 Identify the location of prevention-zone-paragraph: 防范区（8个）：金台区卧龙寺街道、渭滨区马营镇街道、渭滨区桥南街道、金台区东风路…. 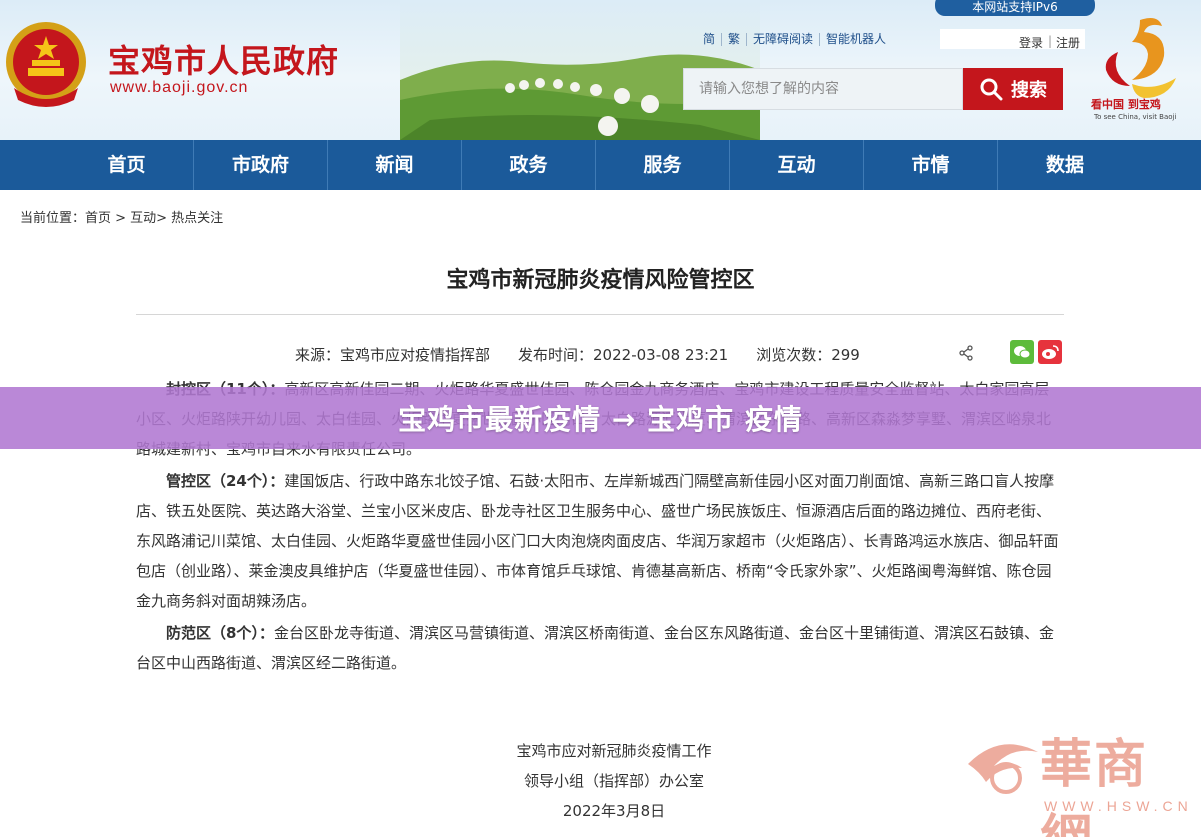
(600, 648).